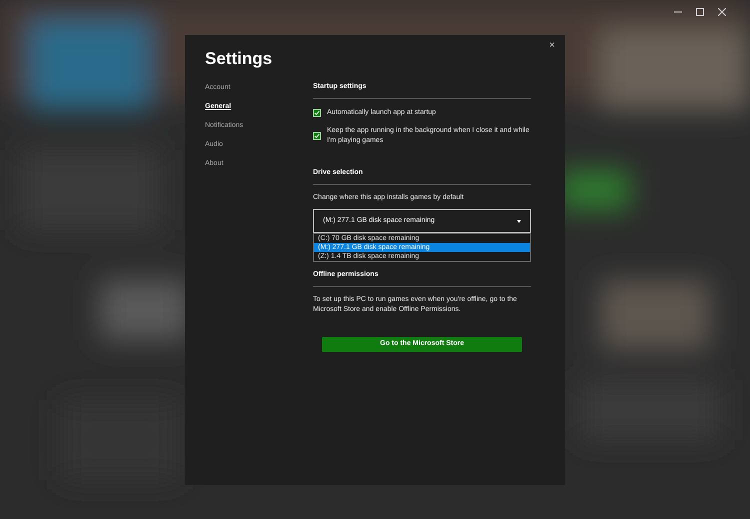 This screenshot has height=519, width=750. I want to click on maximize-icon, so click(700, 12).